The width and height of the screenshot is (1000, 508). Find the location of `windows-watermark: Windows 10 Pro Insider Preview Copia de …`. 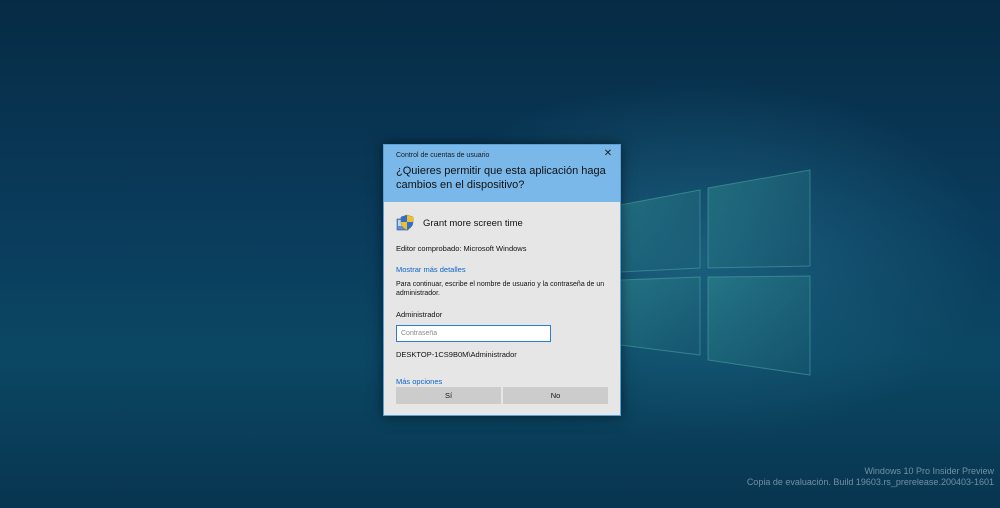

windows-watermark: Windows 10 Pro Insider Preview Copia de … is located at coordinates (870, 477).